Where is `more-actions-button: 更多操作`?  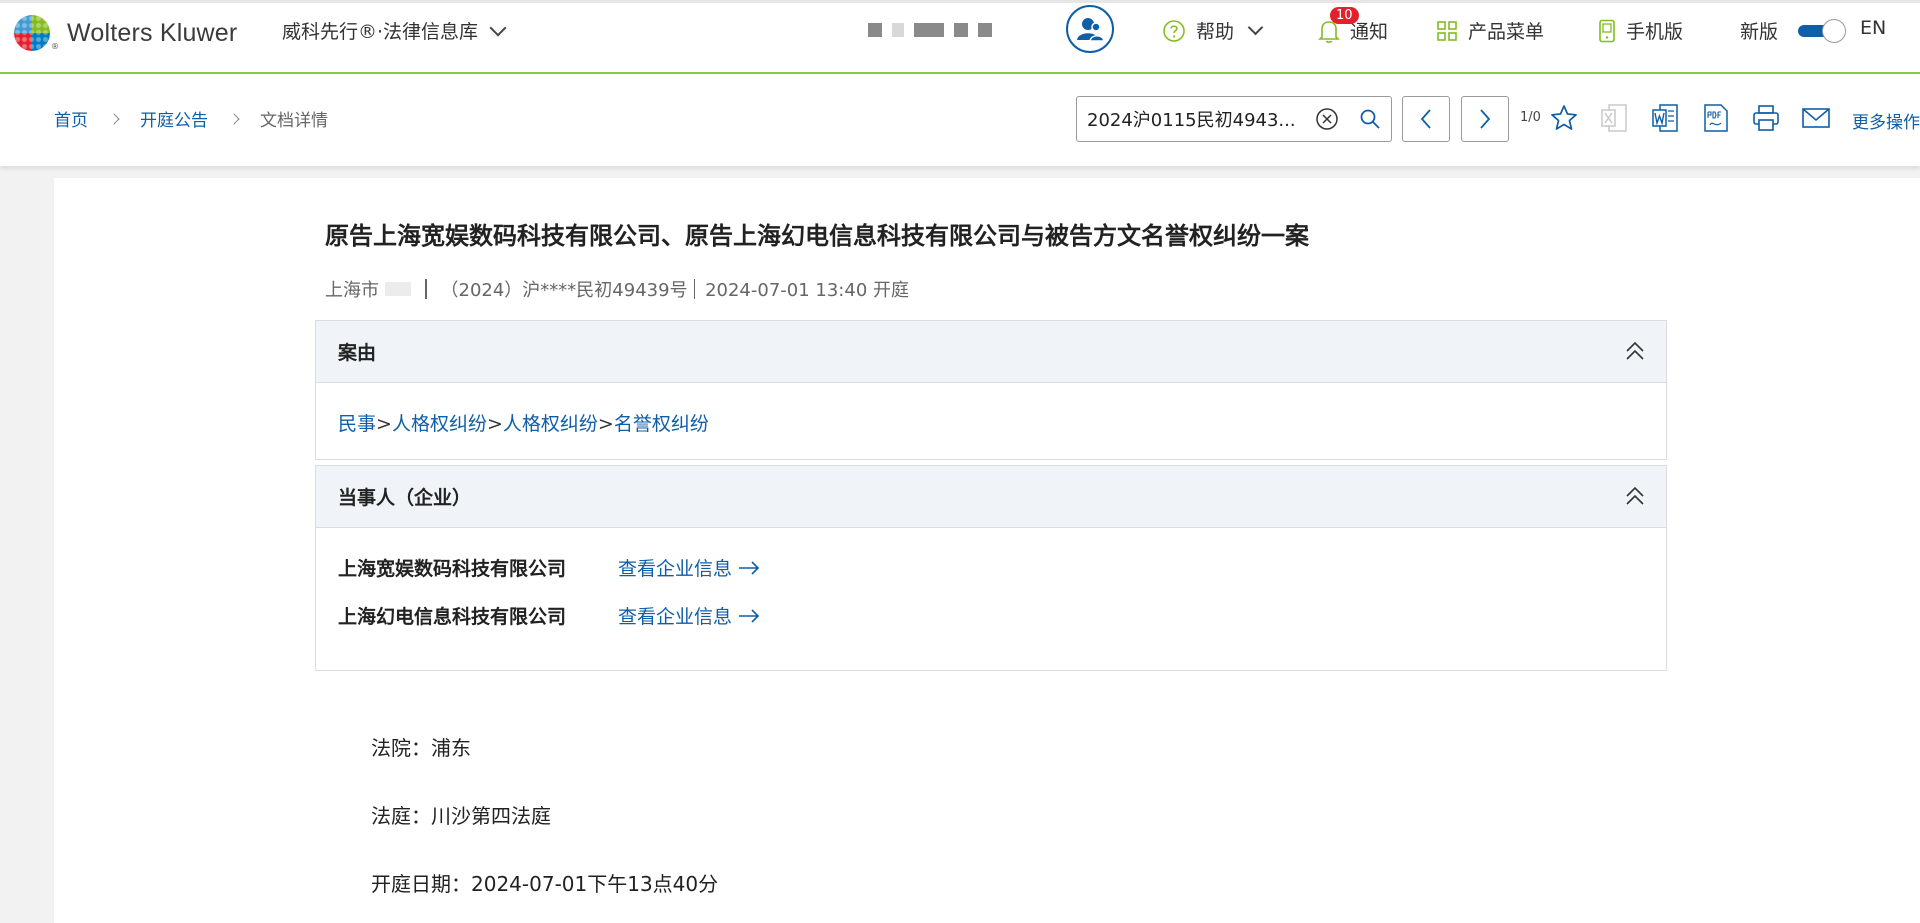 more-actions-button: 更多操作 is located at coordinates (1886, 120).